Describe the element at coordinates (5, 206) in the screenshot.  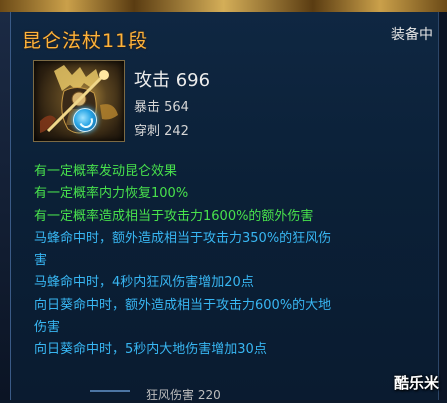
I see `left-window-edge` at that location.